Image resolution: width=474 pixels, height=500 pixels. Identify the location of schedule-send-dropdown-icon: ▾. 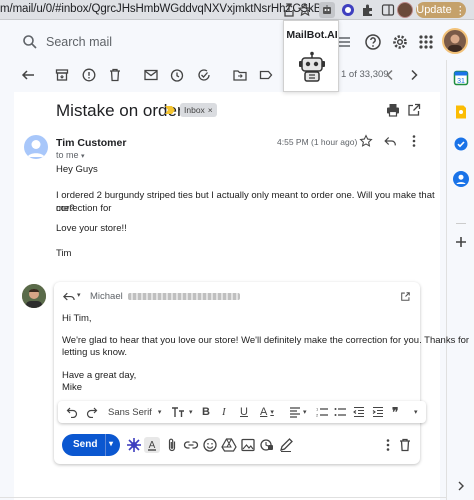
(111, 443).